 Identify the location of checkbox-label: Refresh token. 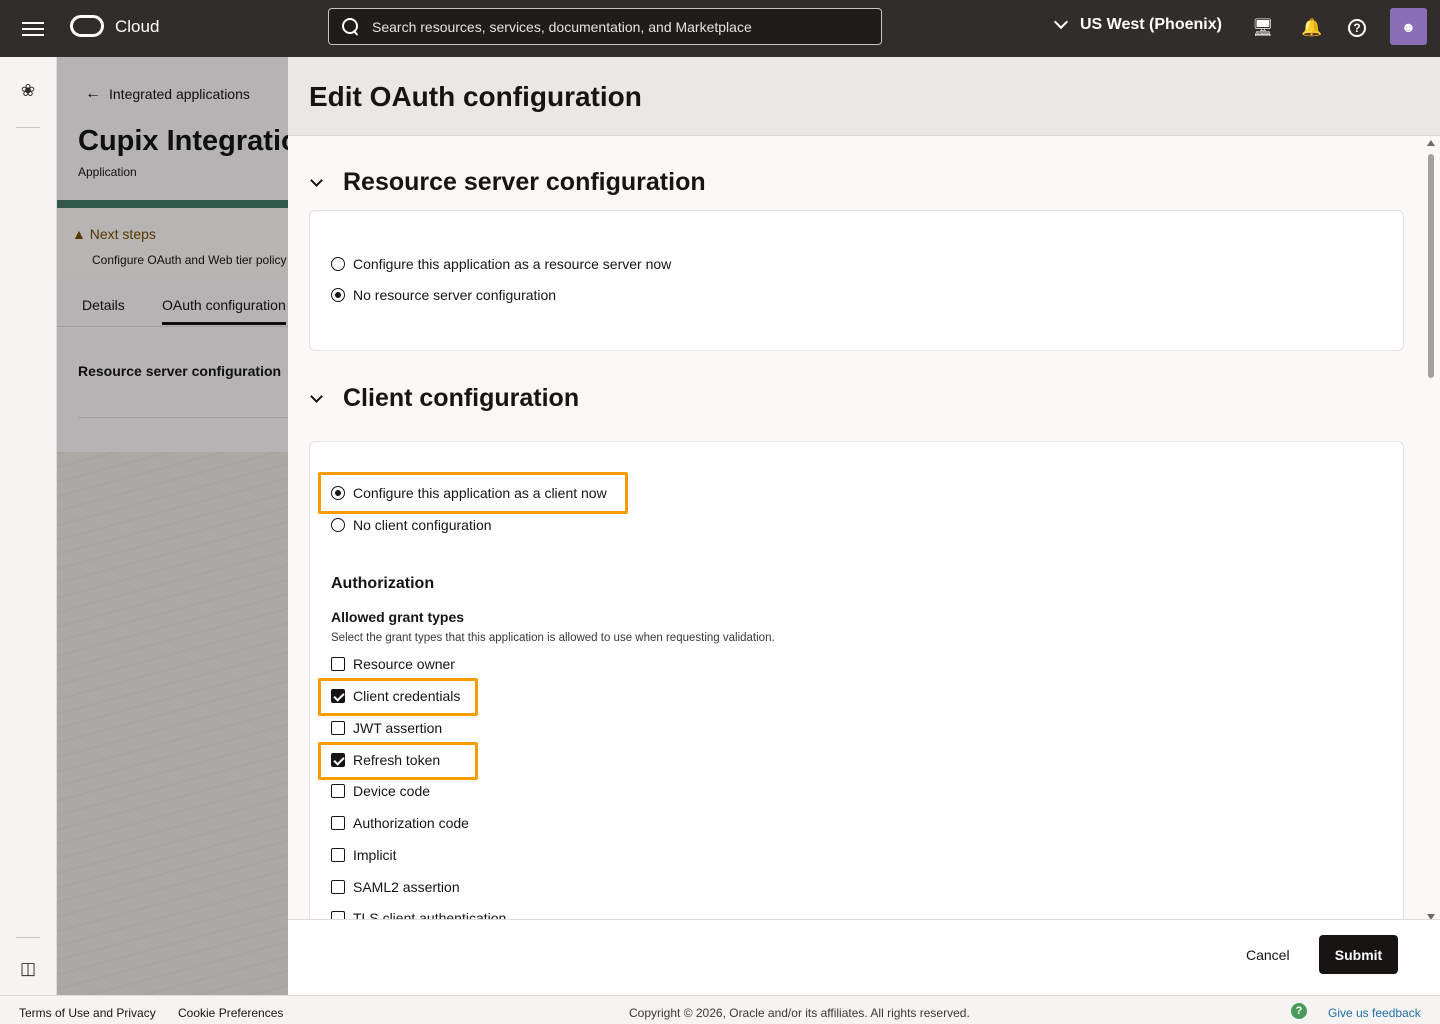
(397, 760).